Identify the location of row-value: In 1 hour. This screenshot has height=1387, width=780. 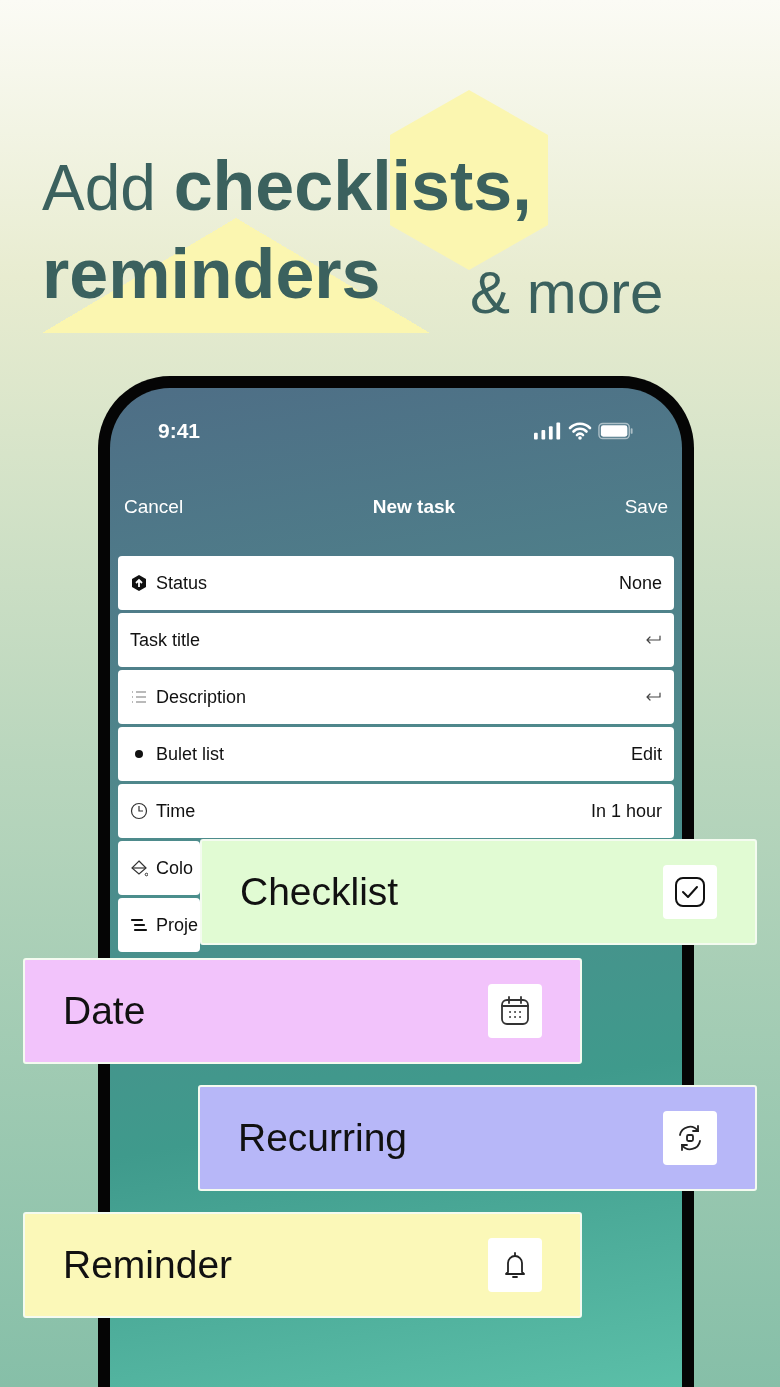
(626, 811).